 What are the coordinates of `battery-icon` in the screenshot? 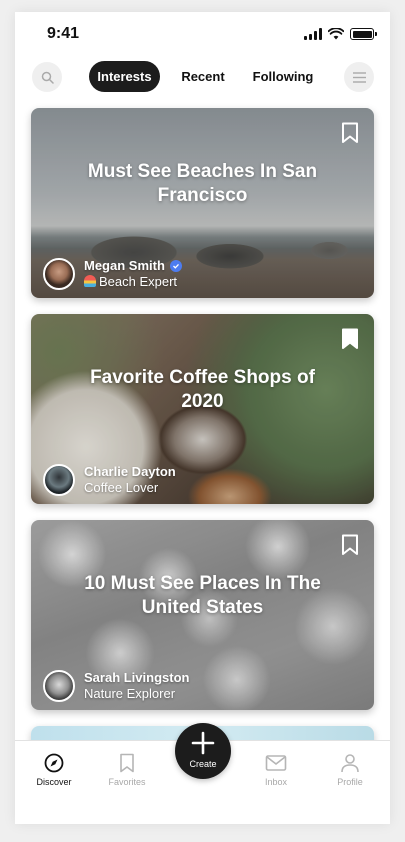 It's located at (363, 34).